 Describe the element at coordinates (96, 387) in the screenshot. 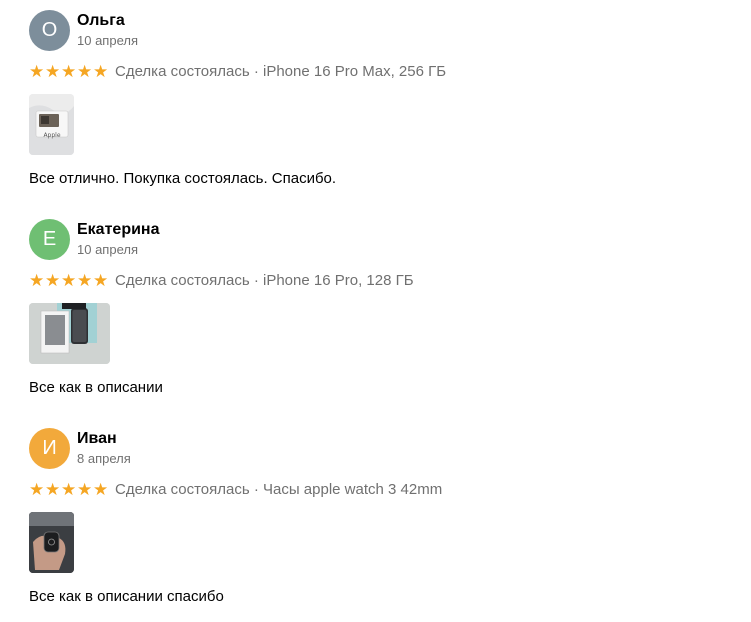

I see `review-text: Все как в описании` at that location.